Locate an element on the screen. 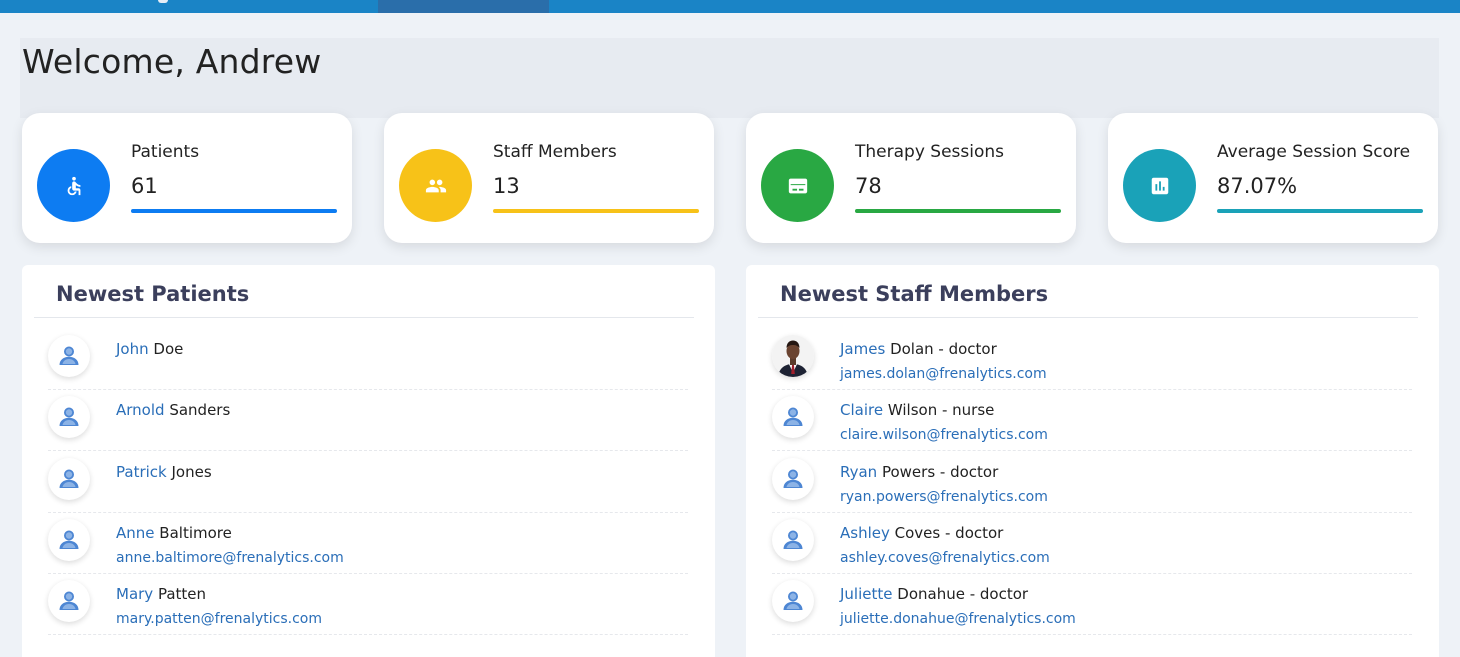 The image size is (1460, 657). email-link: mary.patten@frenalytics.com is located at coordinates (219, 619).